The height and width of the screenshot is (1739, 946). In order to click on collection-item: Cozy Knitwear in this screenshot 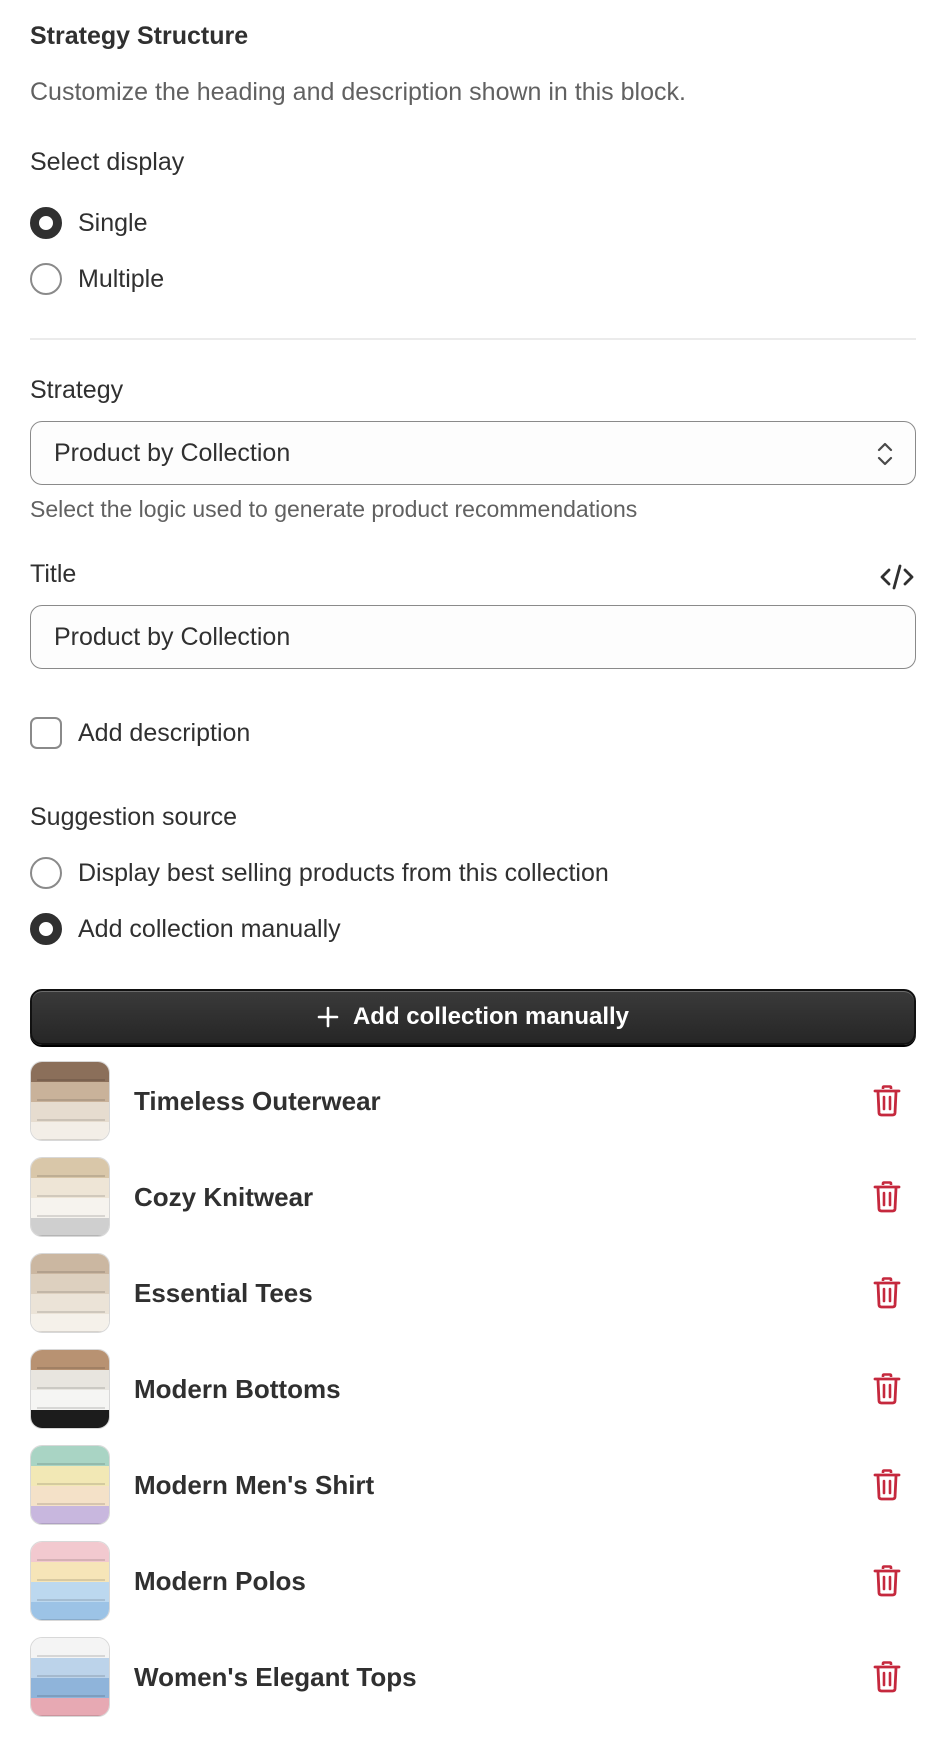, I will do `click(473, 1197)`.